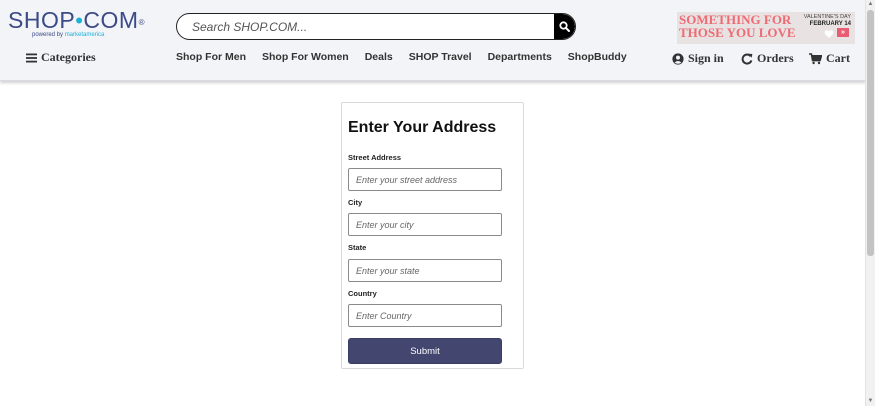  Describe the element at coordinates (830, 24) in the screenshot. I see `promo-date-text: FEBRUARY 14` at that location.